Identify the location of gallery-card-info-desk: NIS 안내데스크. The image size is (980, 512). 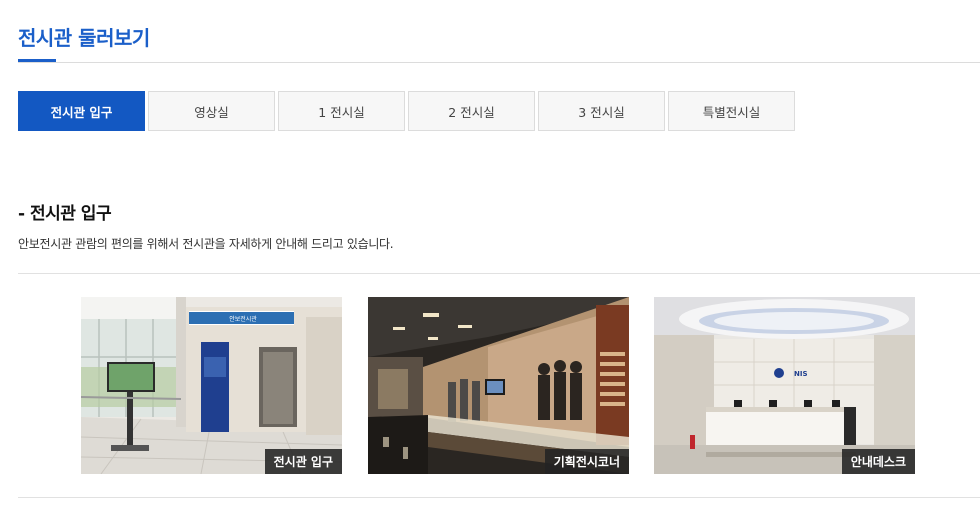
(784, 385).